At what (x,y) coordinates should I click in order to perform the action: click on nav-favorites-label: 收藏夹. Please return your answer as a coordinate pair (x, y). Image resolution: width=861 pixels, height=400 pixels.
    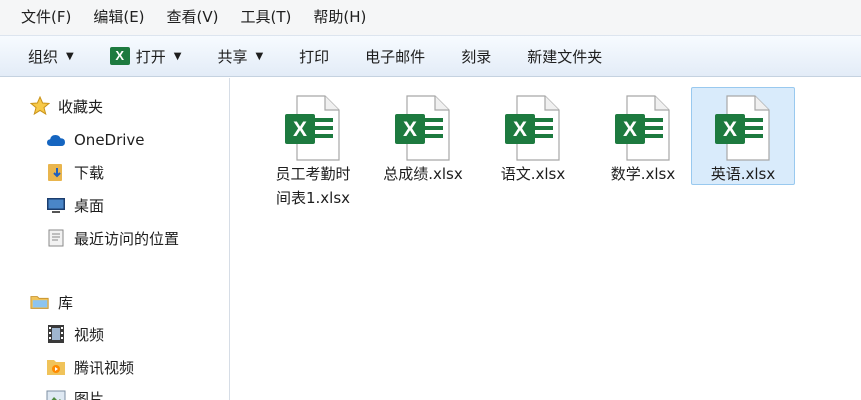
    Looking at the image, I should click on (81, 106).